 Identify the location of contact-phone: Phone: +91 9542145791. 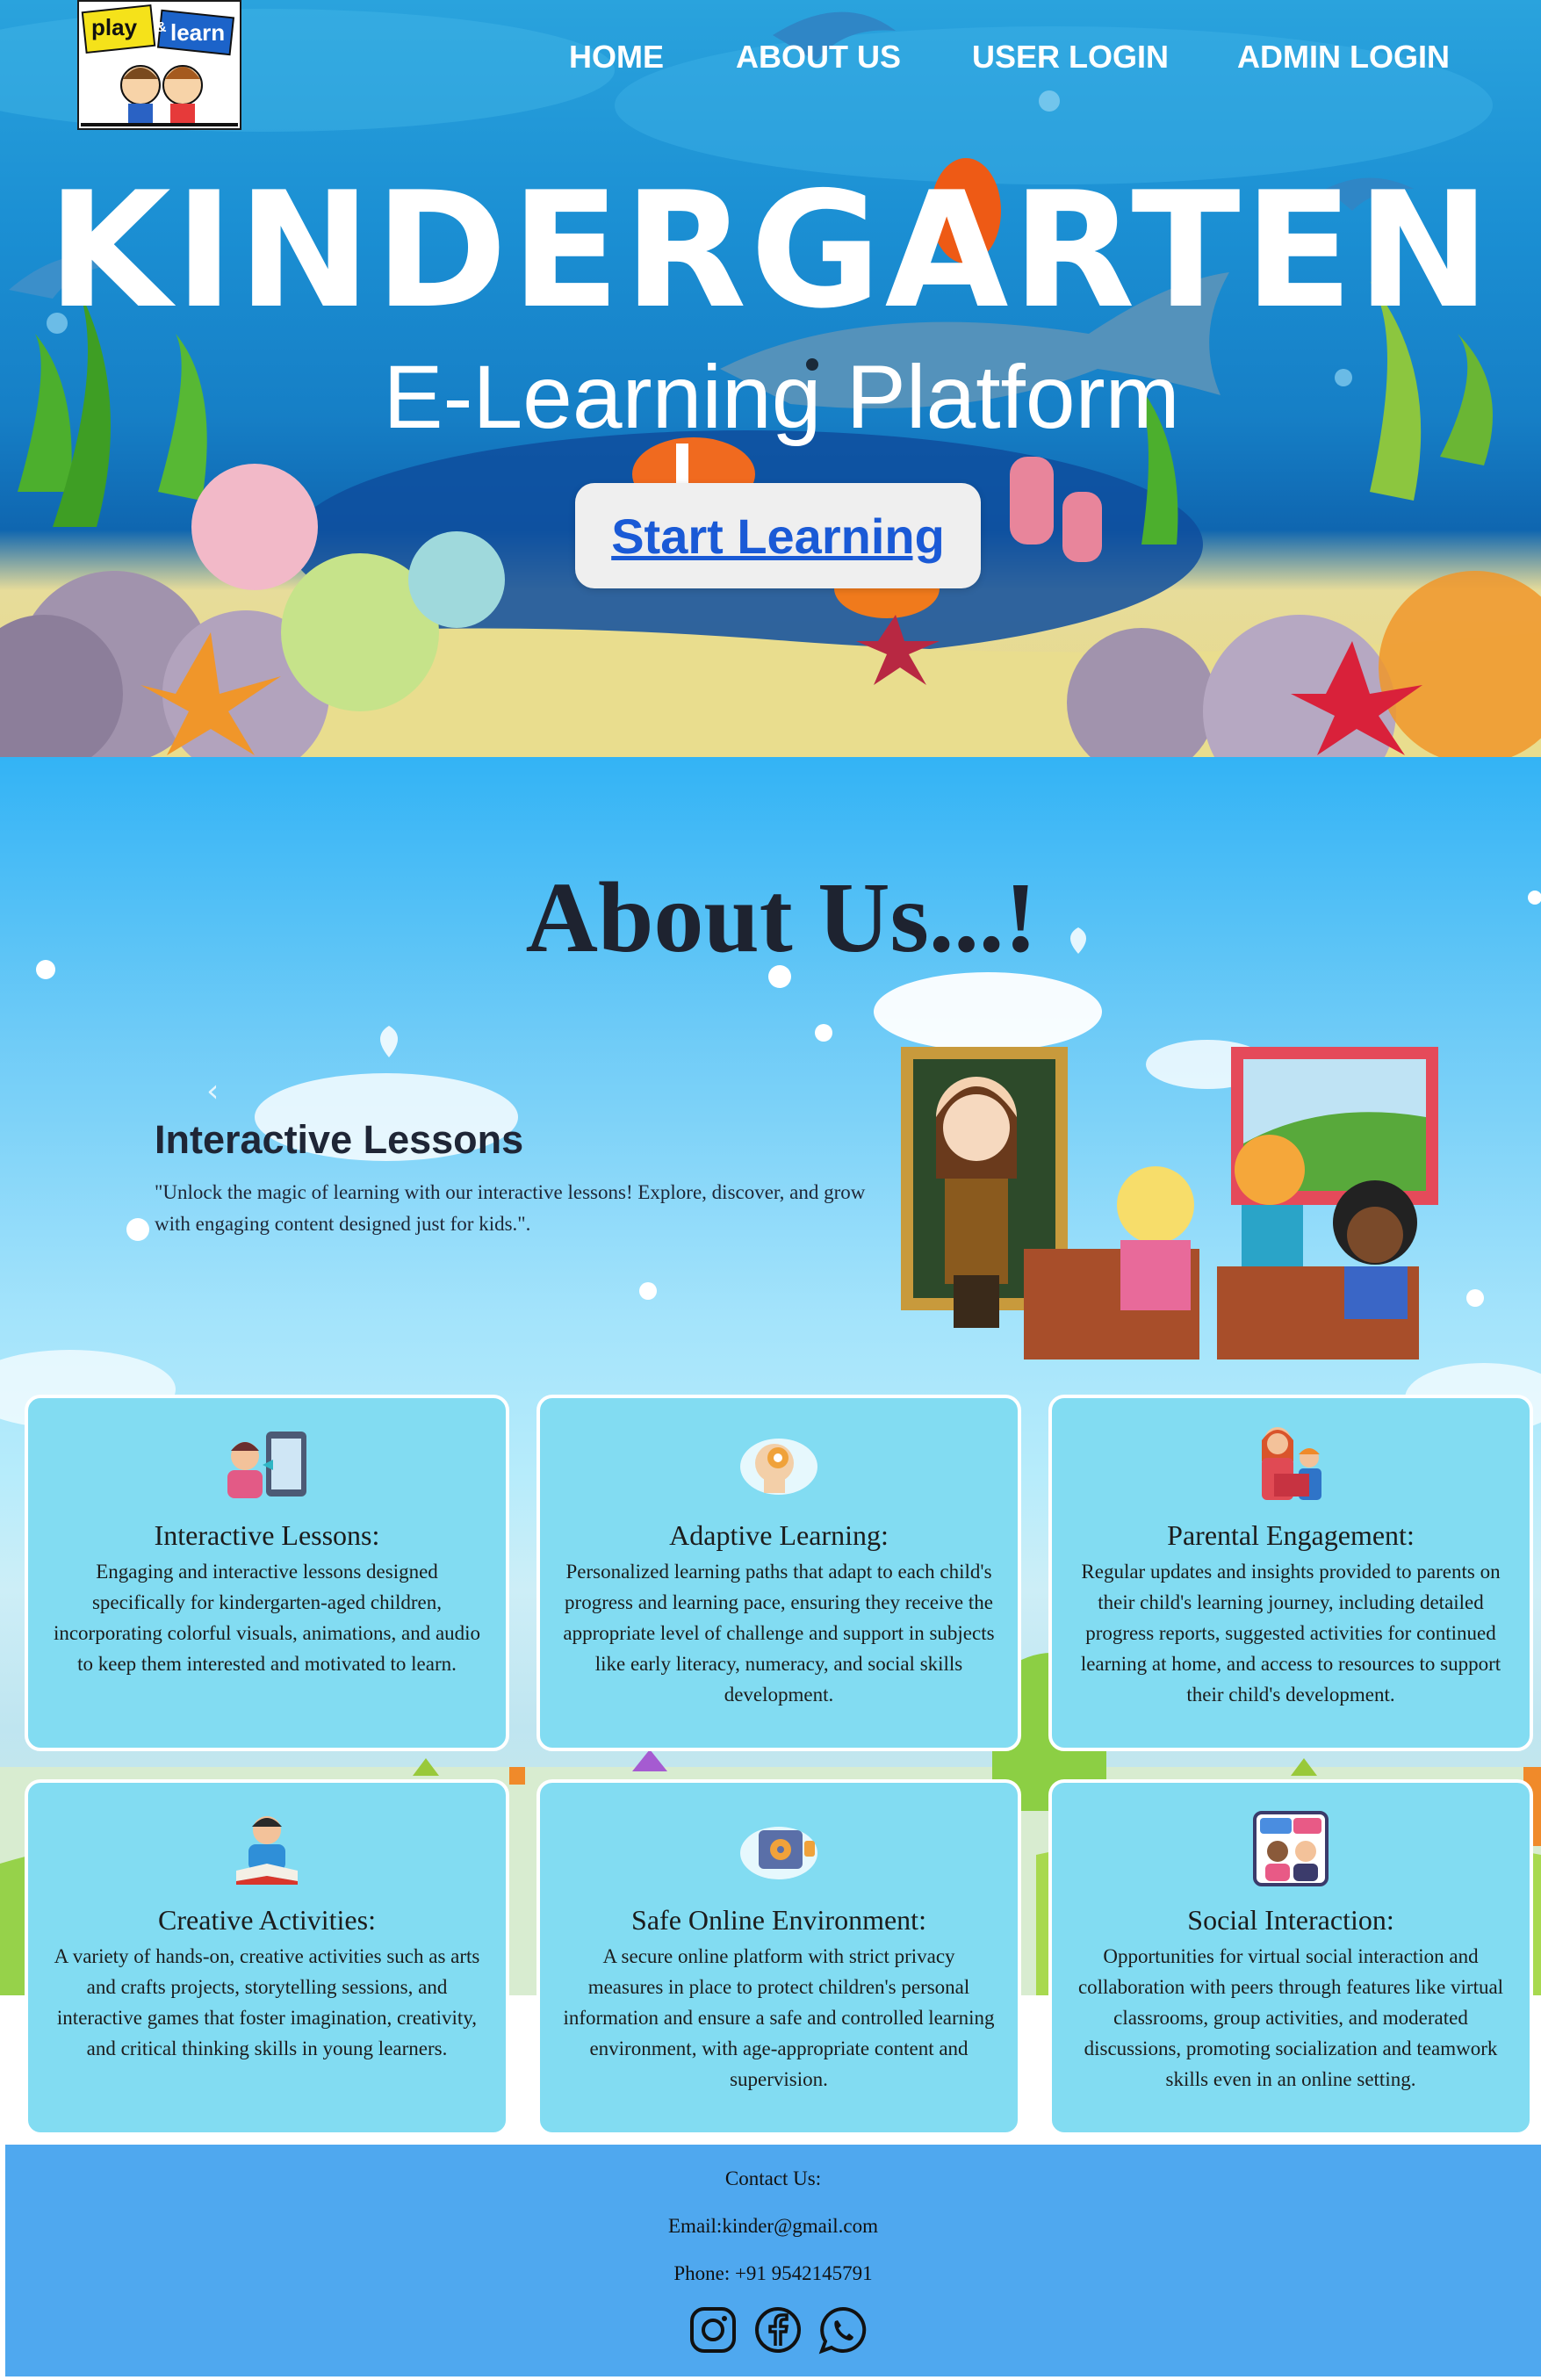
(773, 2273).